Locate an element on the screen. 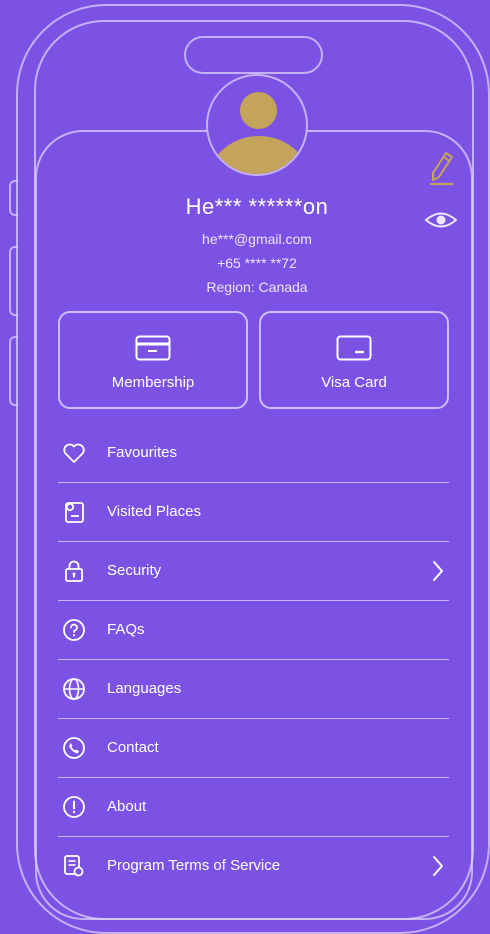  menu-item-visited-places: Visited Places is located at coordinates (253, 512).